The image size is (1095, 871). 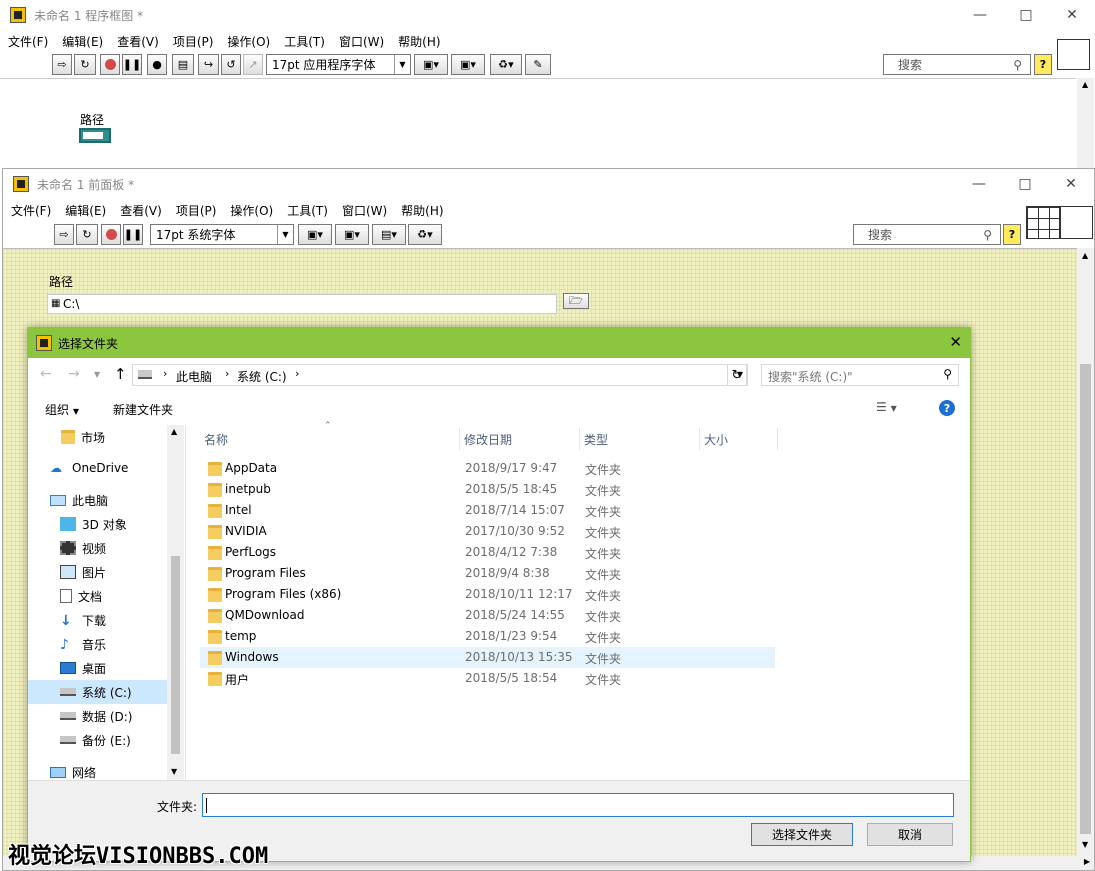 I want to click on file-row: Program Files (x86) 2018/10/11 12:17 文件夹, so click(x=487, y=594).